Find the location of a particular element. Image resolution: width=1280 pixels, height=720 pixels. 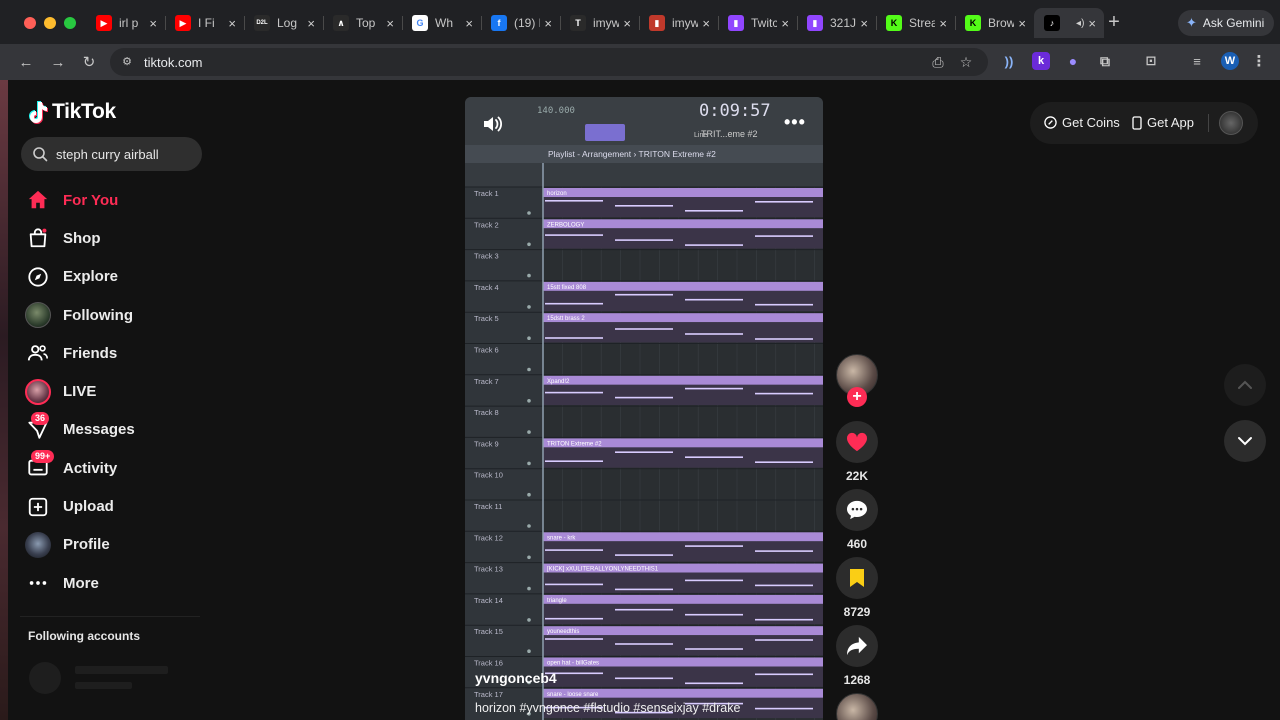

header-actions: Get Coins Get App is located at coordinates (1144, 123).